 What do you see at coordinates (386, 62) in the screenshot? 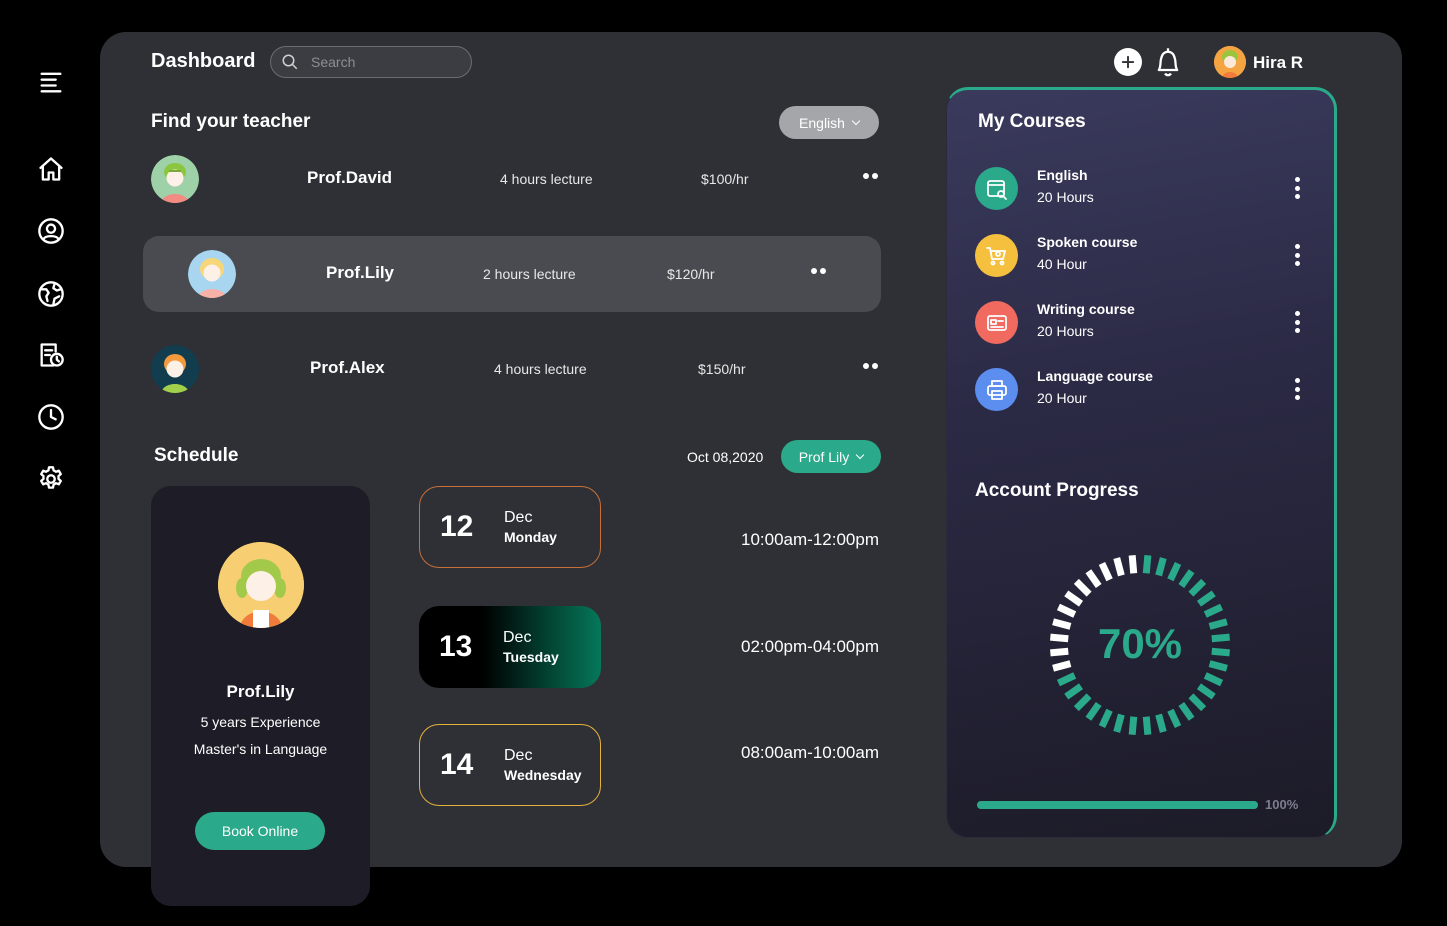
I see `search-input` at bounding box center [386, 62].